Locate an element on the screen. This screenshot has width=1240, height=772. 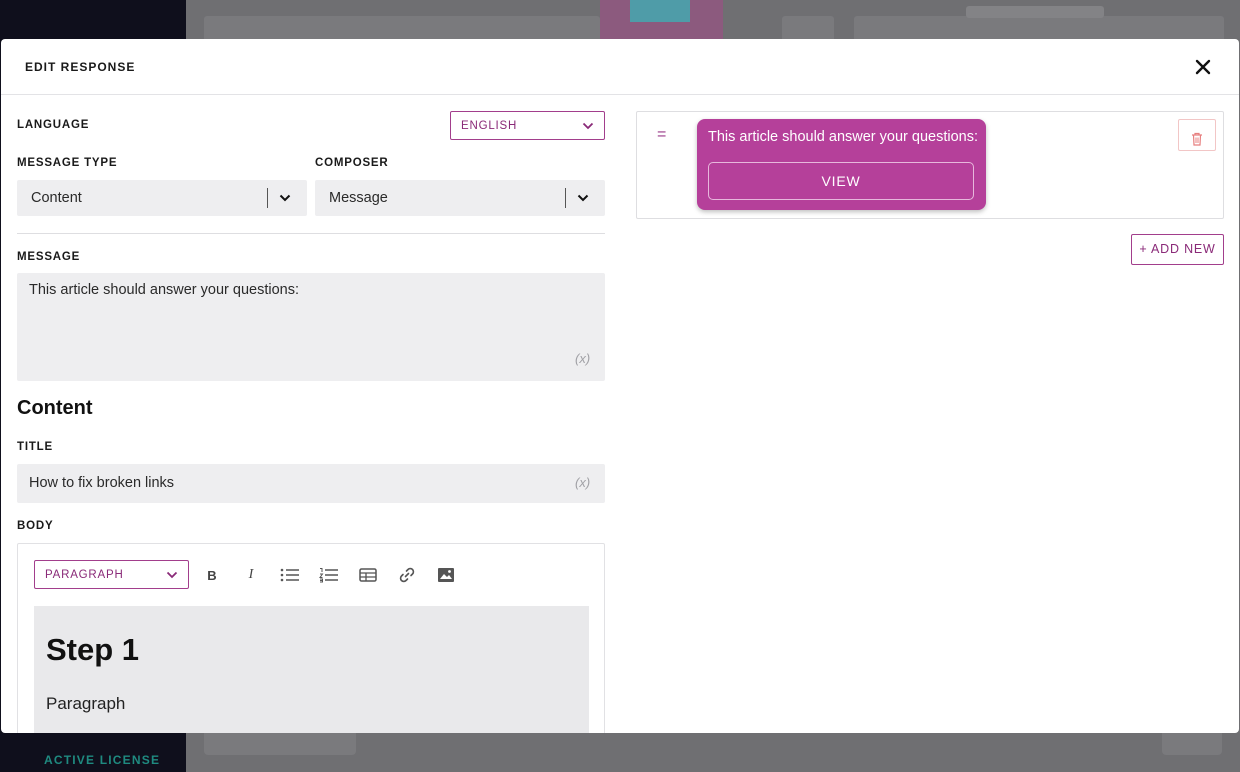
paragraph-format-value: PARAGRAPH is located at coordinates (84, 575).